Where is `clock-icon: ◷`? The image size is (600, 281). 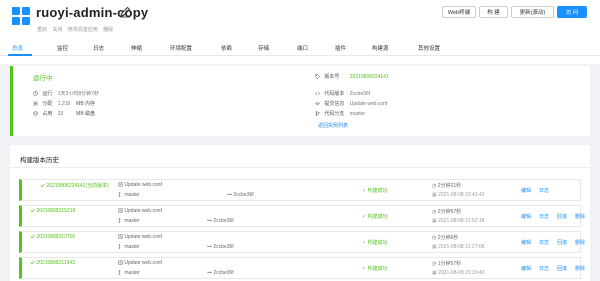
clock-icon: ◷ is located at coordinates (434, 264).